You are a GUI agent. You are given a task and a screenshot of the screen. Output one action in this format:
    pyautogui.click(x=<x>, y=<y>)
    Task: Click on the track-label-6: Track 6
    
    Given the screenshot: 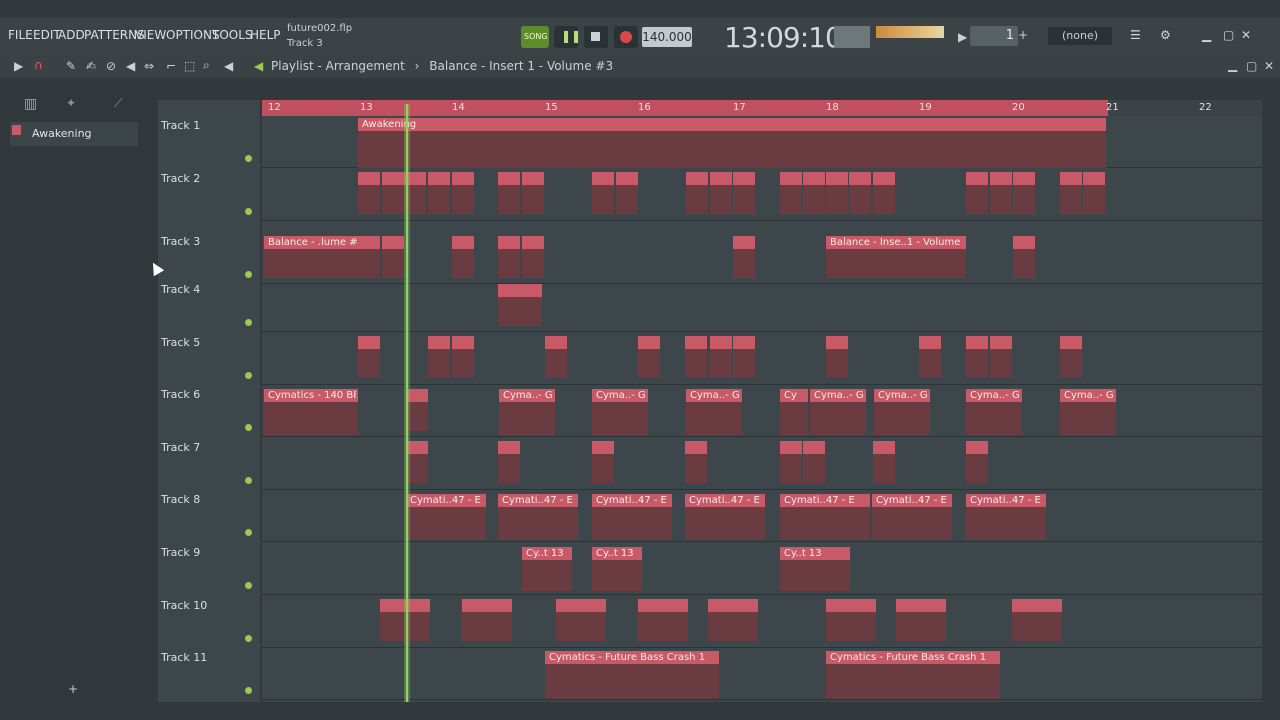 What is the action you would take?
    pyautogui.click(x=180, y=394)
    